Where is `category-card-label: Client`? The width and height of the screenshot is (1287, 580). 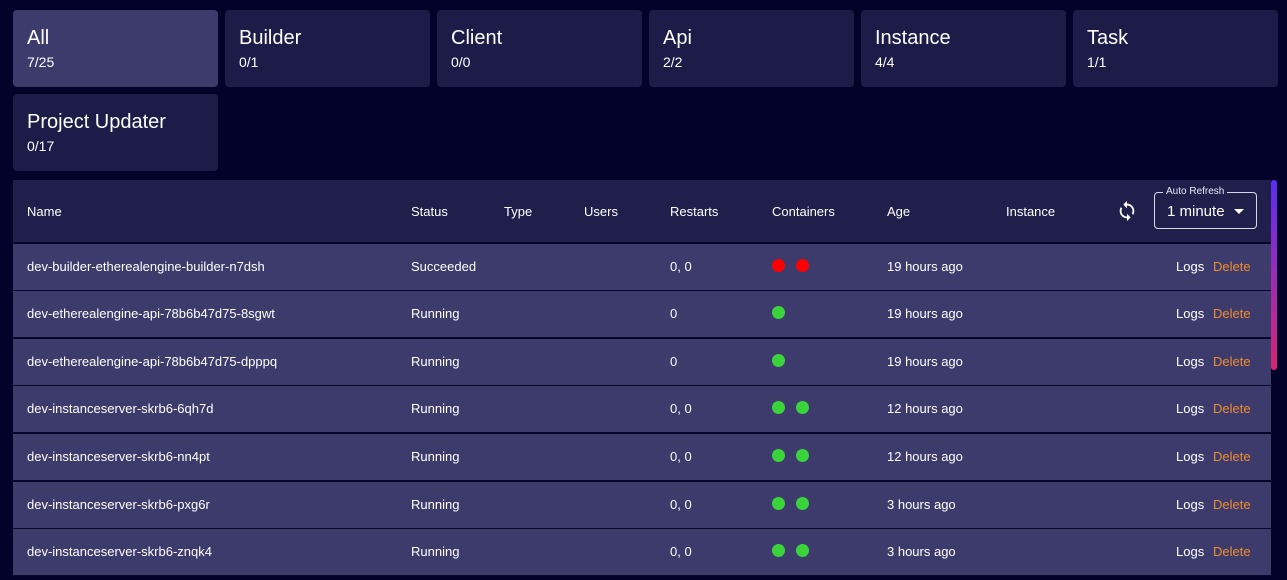 category-card-label: Client is located at coordinates (477, 38).